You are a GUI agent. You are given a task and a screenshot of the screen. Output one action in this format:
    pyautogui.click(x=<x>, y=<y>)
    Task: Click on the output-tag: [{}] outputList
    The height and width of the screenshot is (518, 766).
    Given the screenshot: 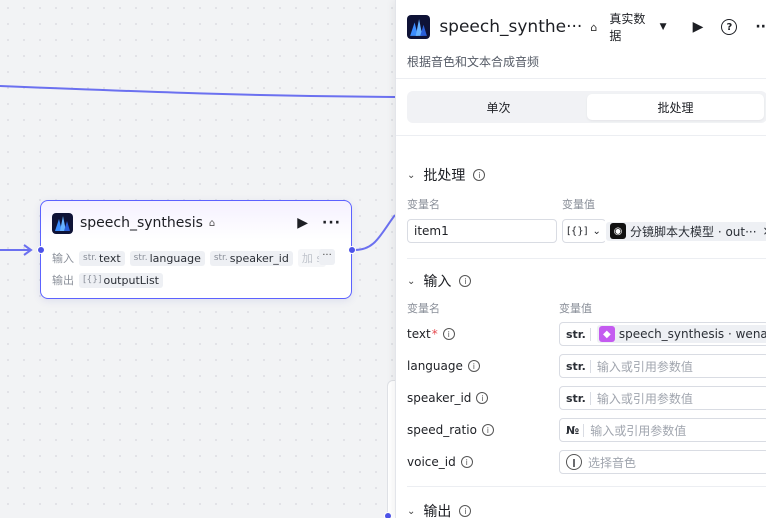 What is the action you would take?
    pyautogui.click(x=121, y=280)
    